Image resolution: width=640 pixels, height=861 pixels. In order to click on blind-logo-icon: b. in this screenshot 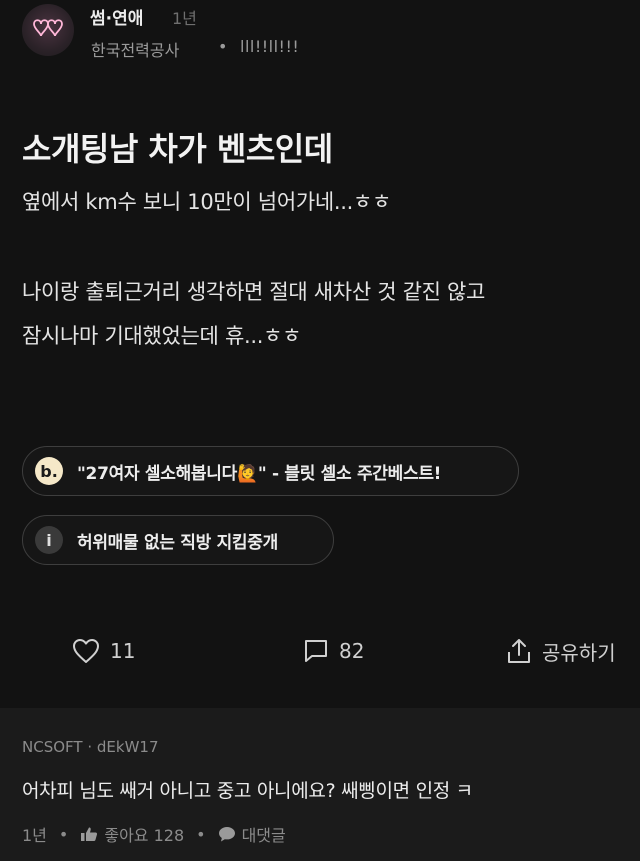, I will do `click(49, 471)`.